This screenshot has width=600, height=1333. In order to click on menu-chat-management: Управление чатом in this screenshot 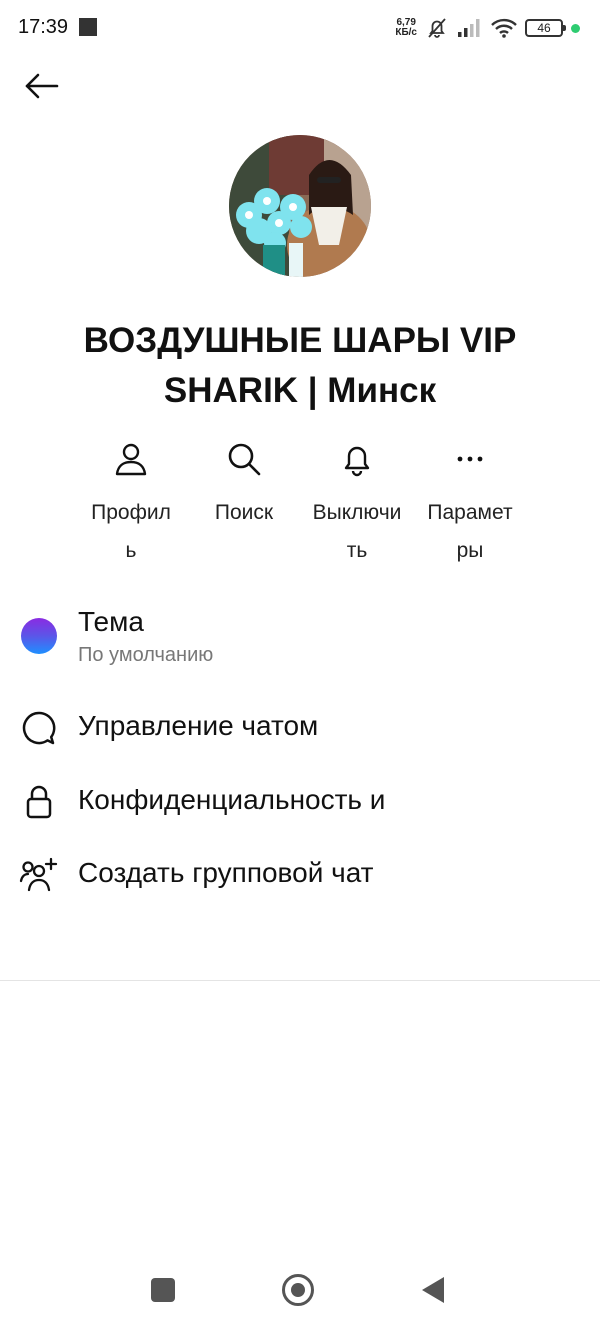, I will do `click(300, 728)`.